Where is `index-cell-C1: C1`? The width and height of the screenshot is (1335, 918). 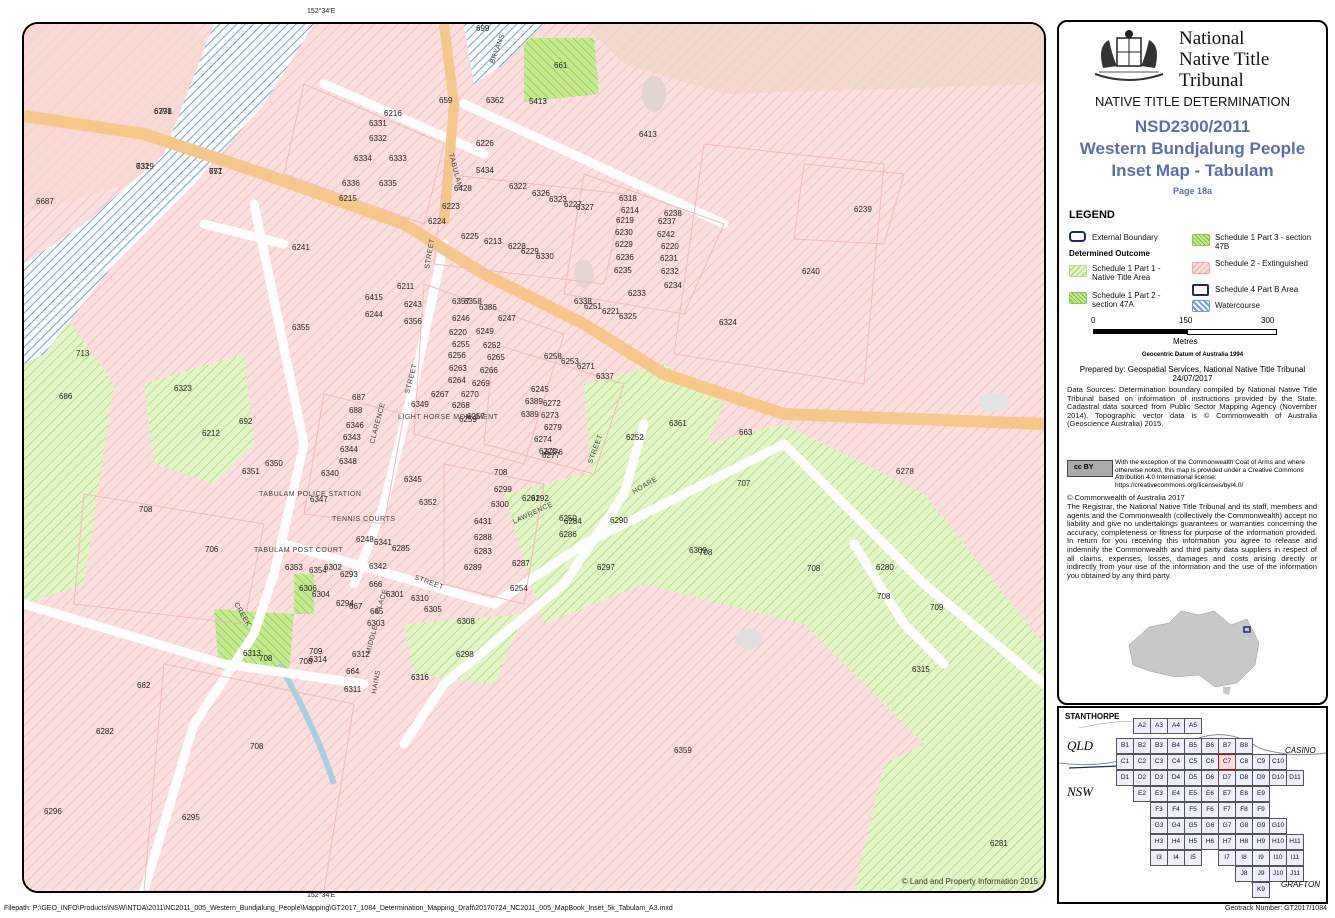 index-cell-C1: C1 is located at coordinates (1125, 762).